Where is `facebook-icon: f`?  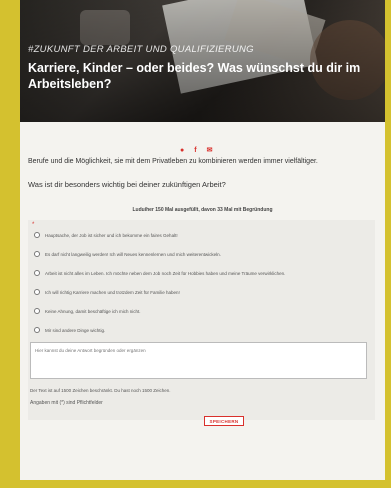 facebook-icon: f is located at coordinates (195, 151).